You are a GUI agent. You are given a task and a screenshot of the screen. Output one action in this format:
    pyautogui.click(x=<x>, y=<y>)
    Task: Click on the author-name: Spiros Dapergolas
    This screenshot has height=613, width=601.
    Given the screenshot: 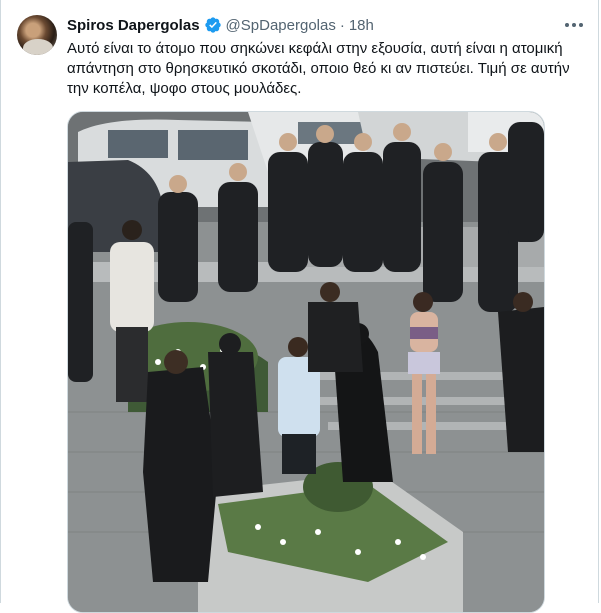 What is the action you would take?
    pyautogui.click(x=133, y=25)
    